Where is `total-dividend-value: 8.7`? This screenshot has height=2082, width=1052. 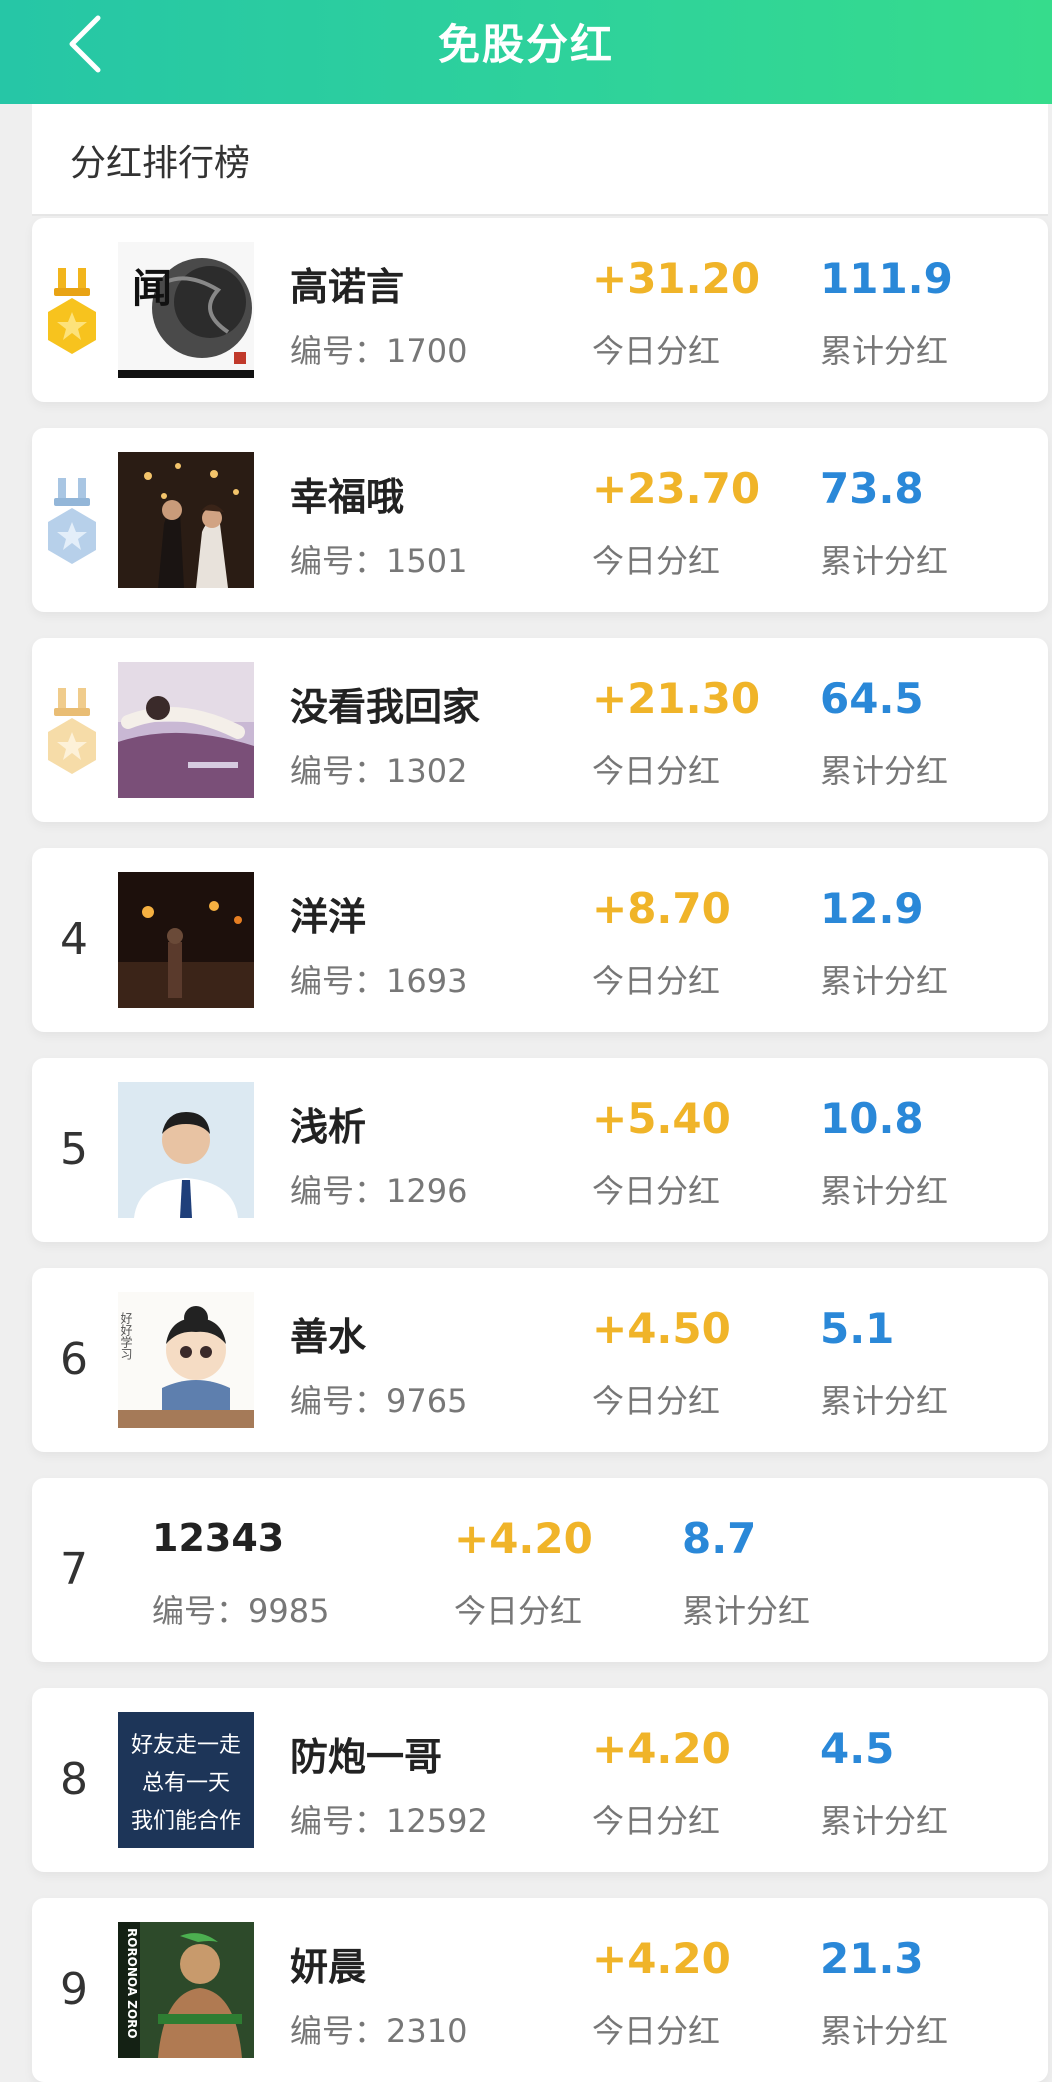
total-dividend-value: 8.7 is located at coordinates (719, 1538).